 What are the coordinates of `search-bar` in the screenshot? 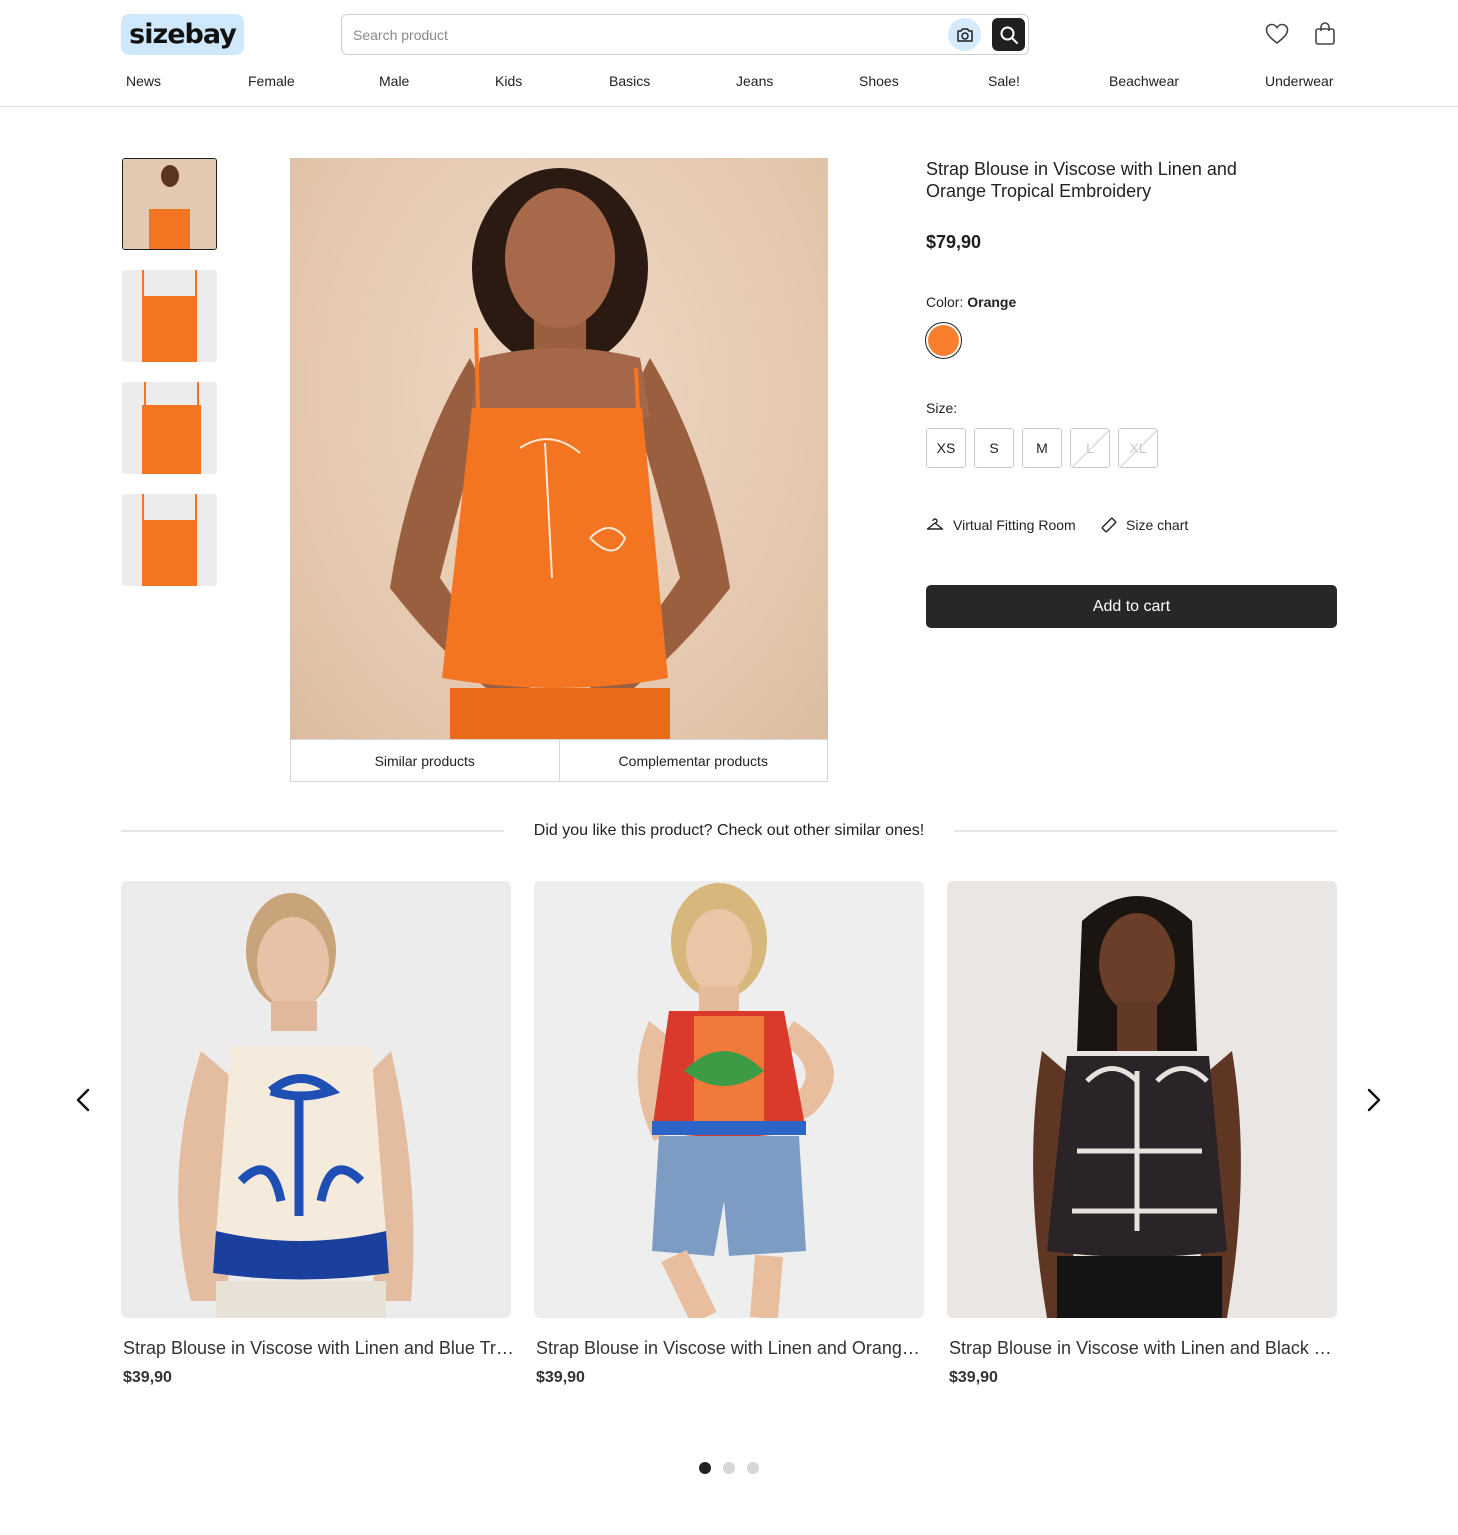 It's located at (685, 34).